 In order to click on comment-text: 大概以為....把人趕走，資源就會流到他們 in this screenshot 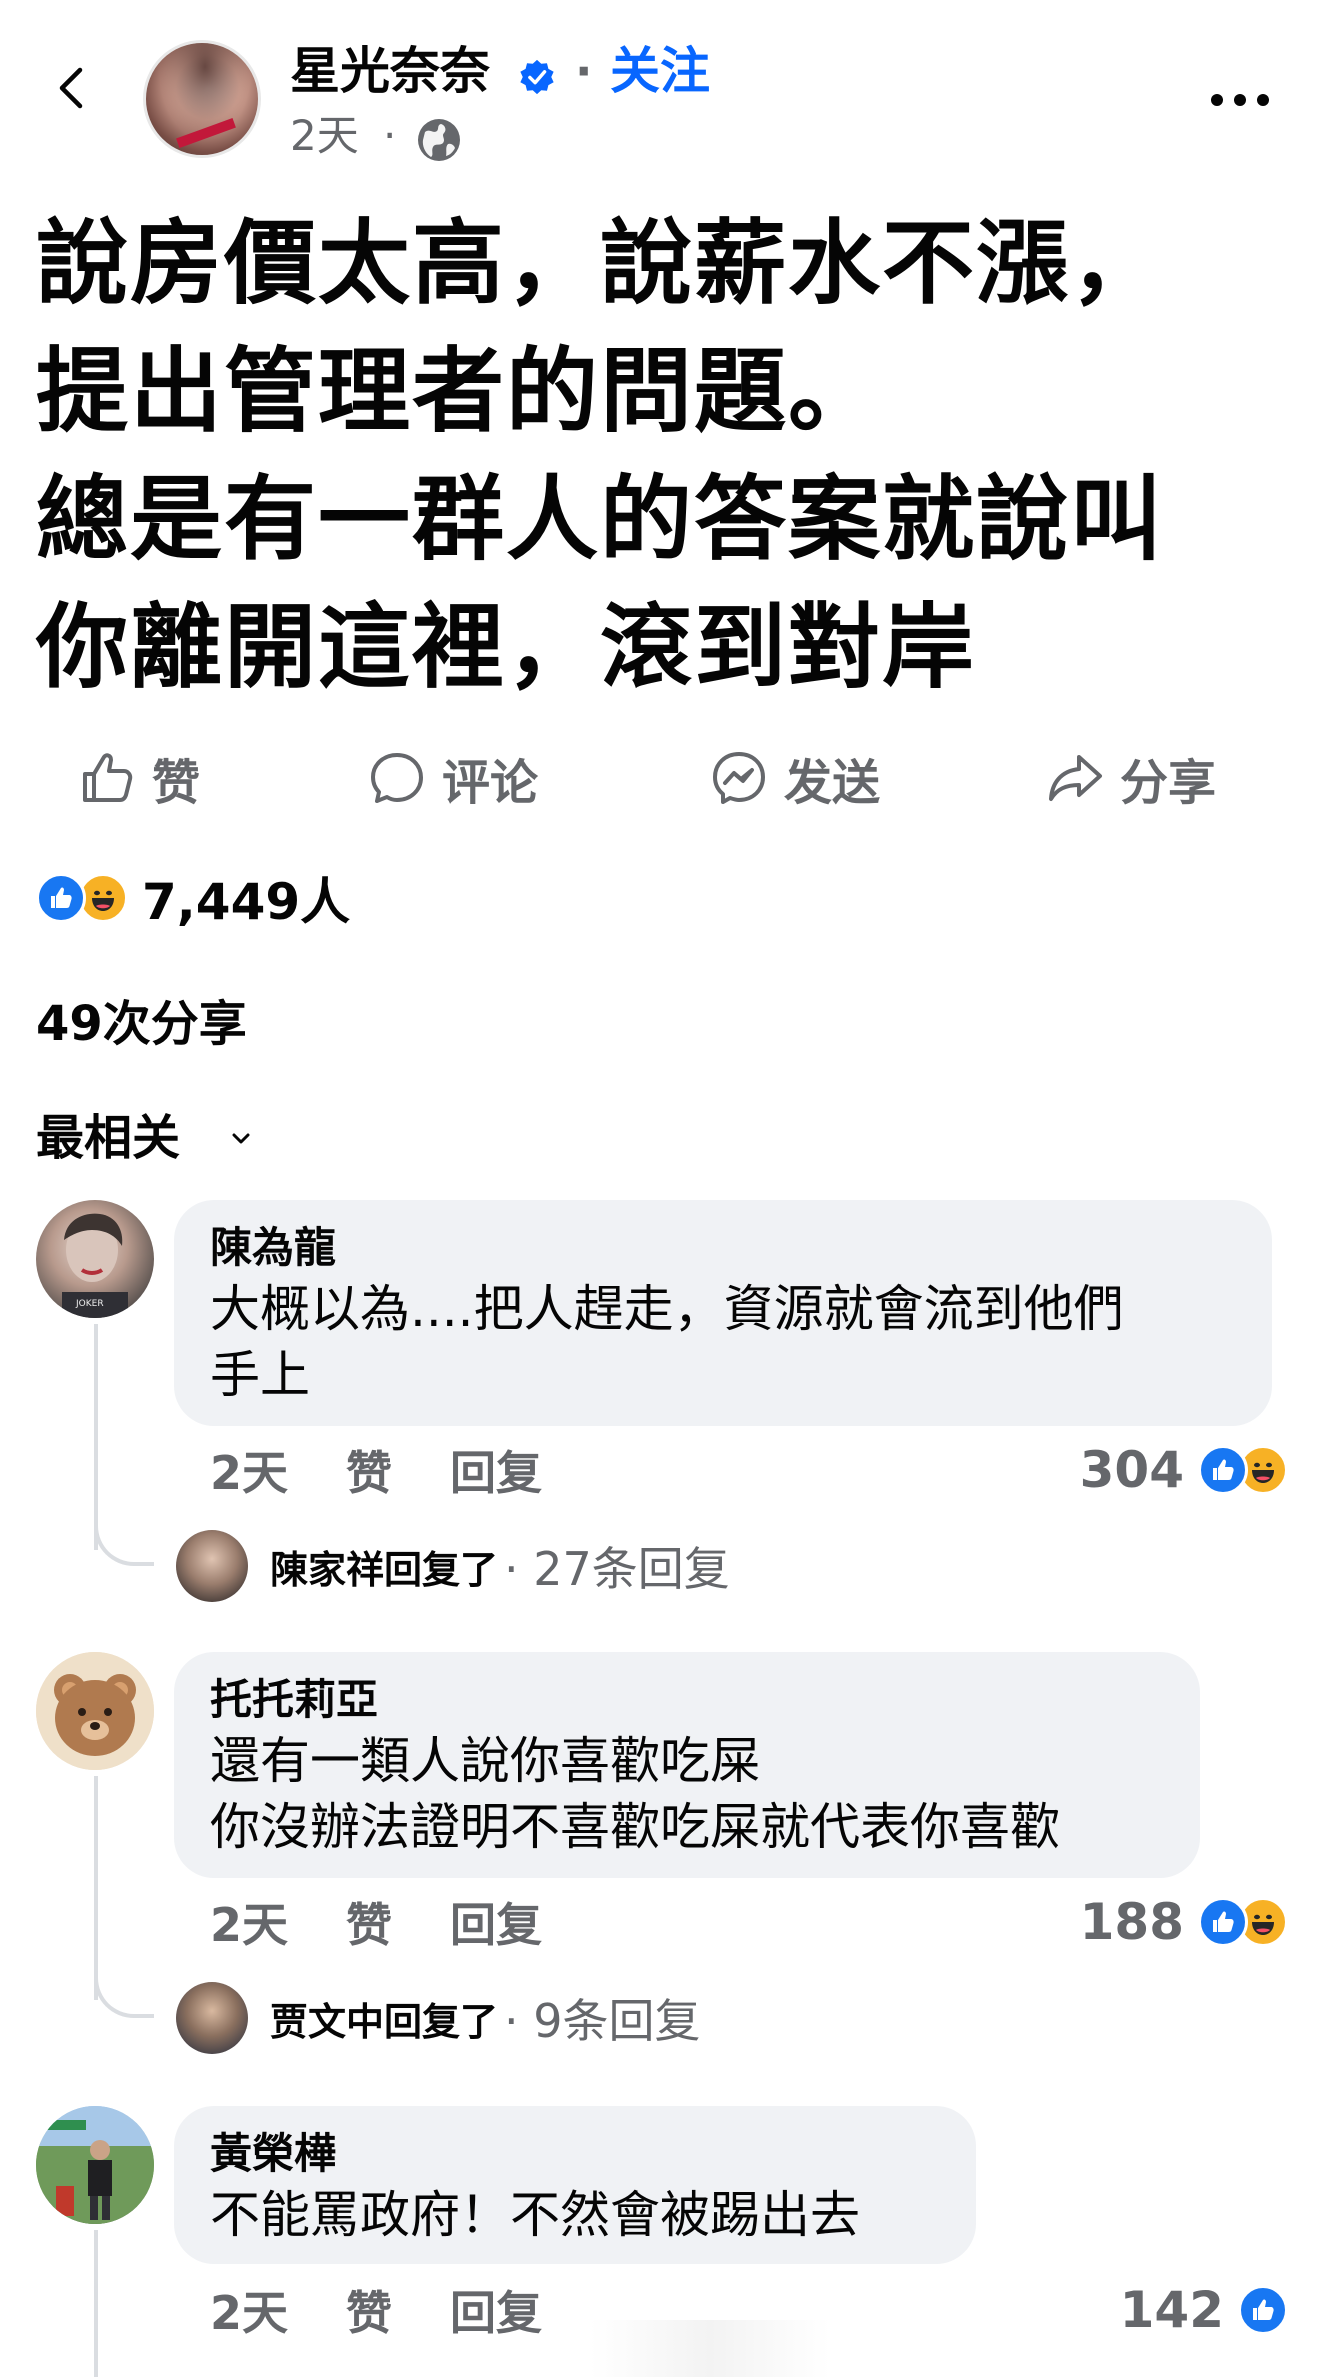, I will do `click(667, 1309)`.